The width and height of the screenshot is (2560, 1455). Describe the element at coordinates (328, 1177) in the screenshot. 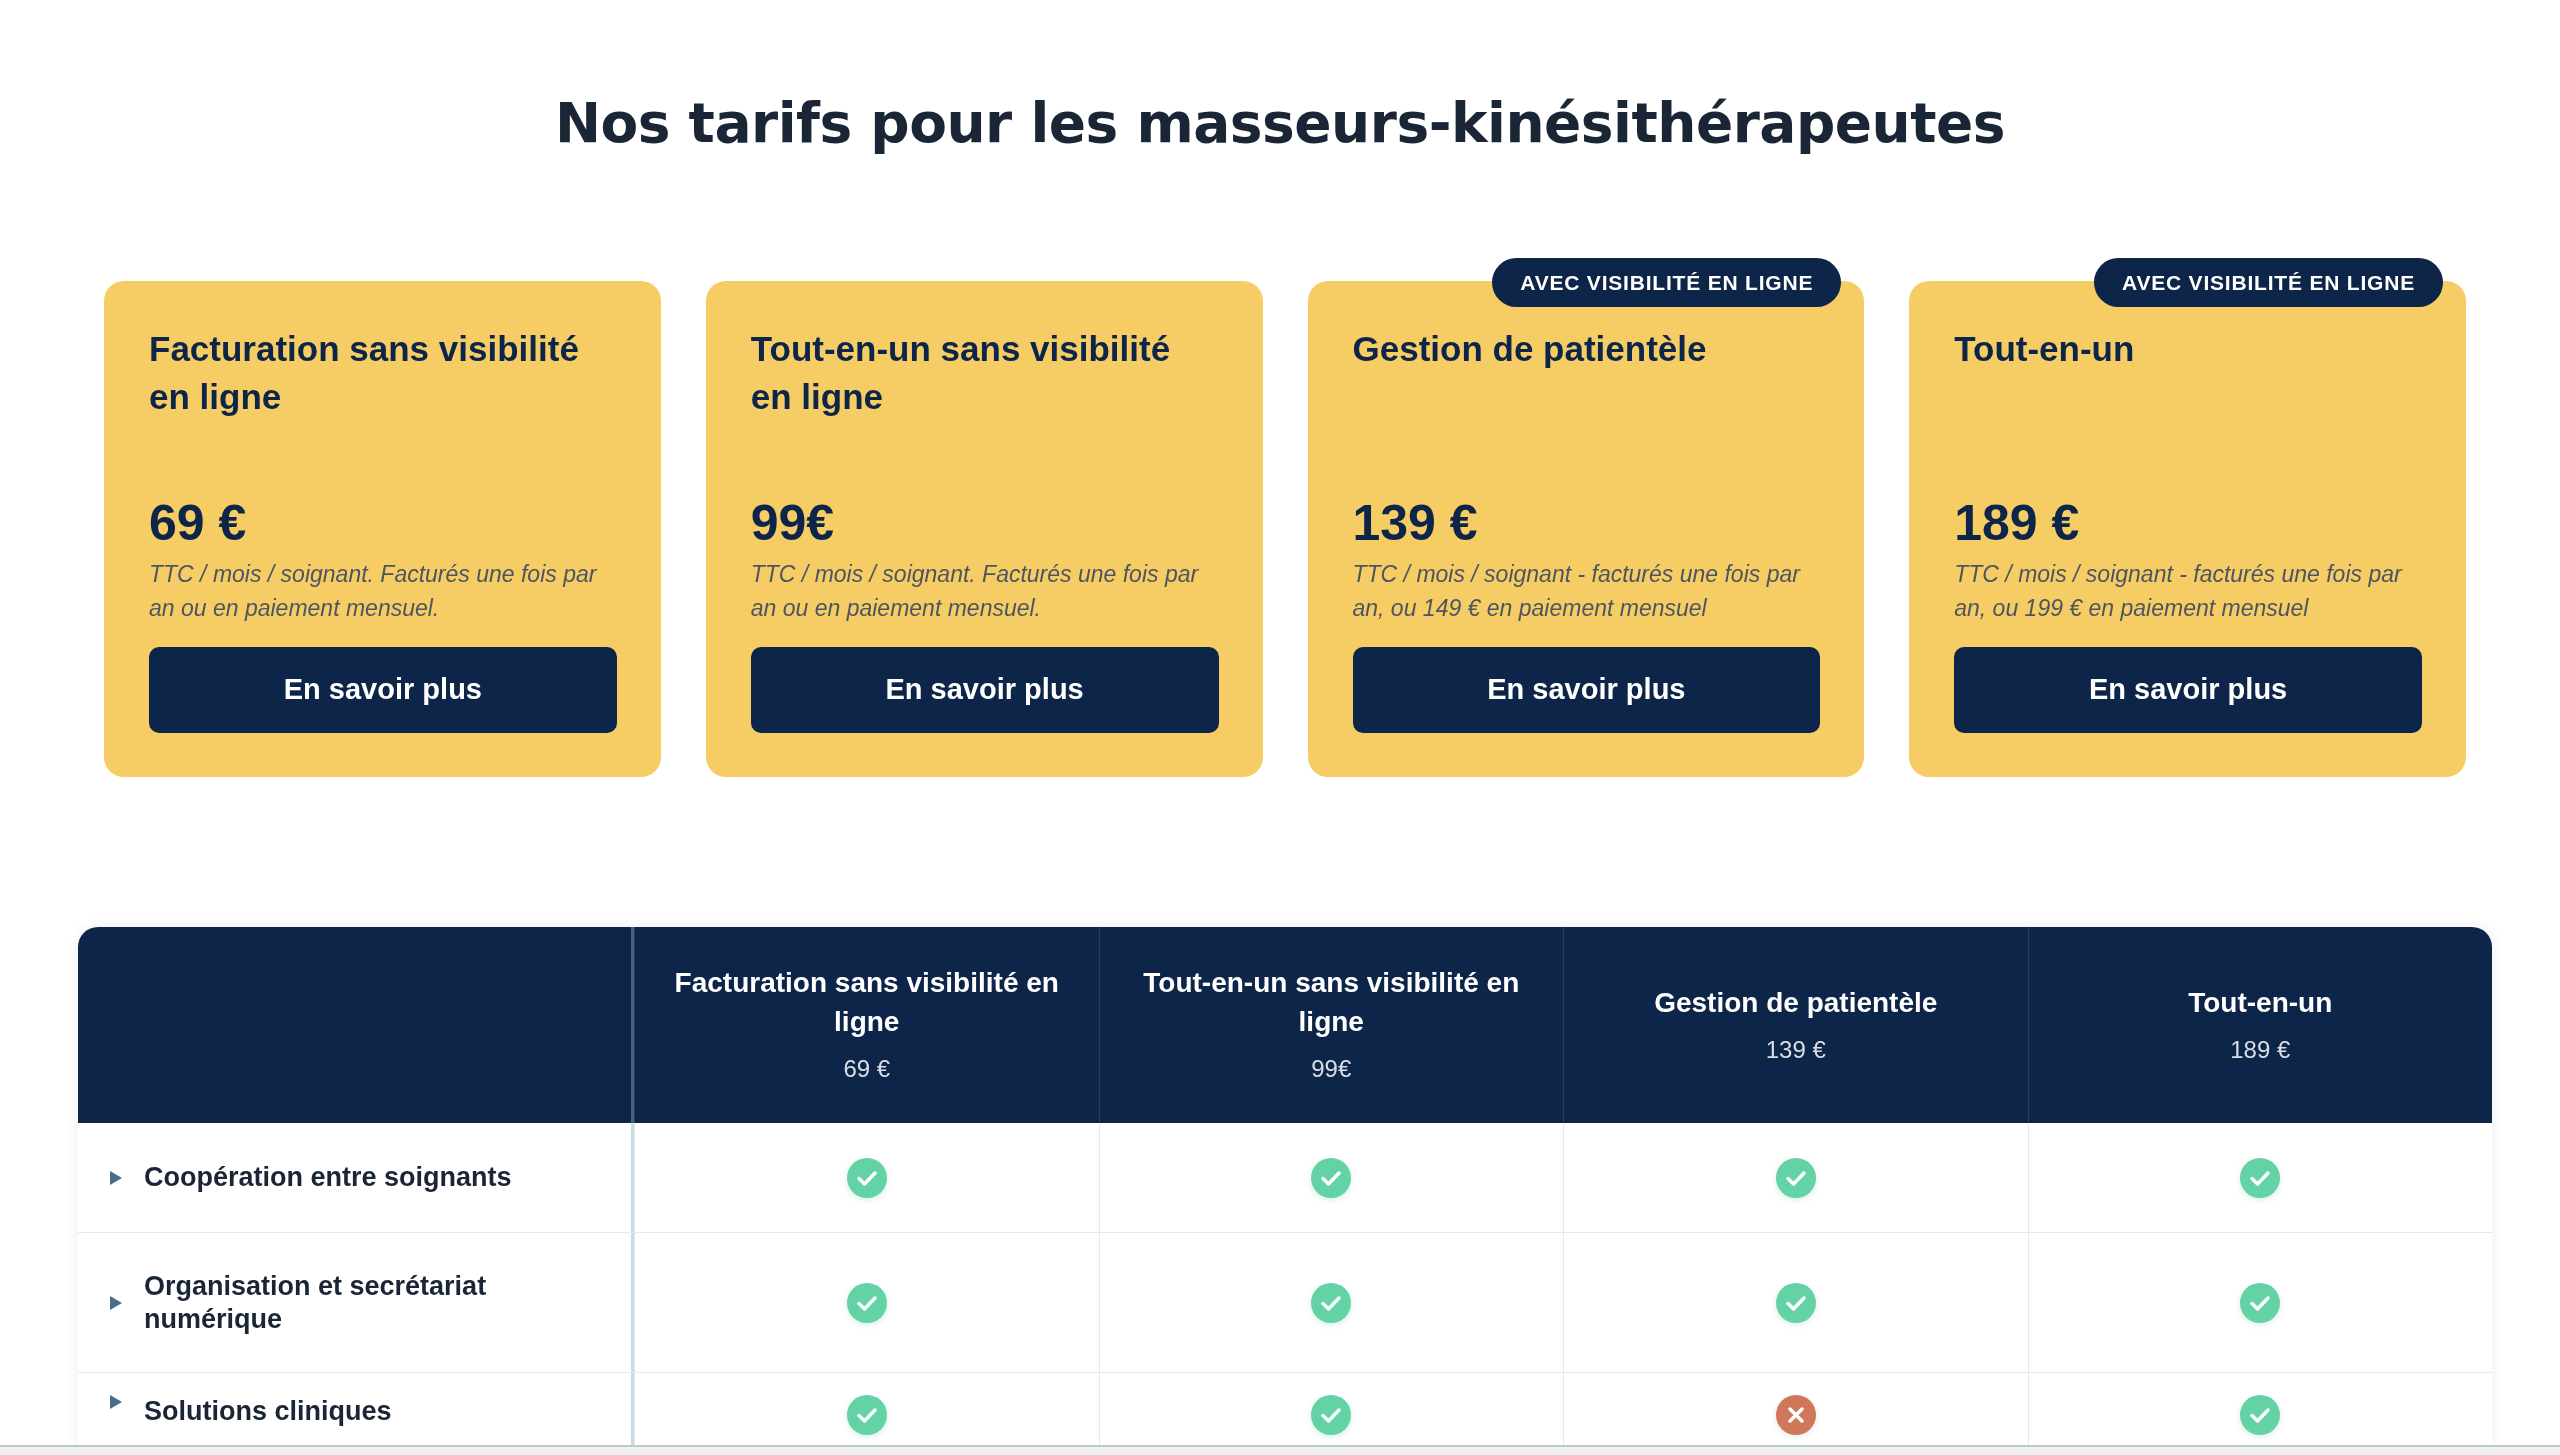

I see `feature-label: Coopération entre soignants` at that location.